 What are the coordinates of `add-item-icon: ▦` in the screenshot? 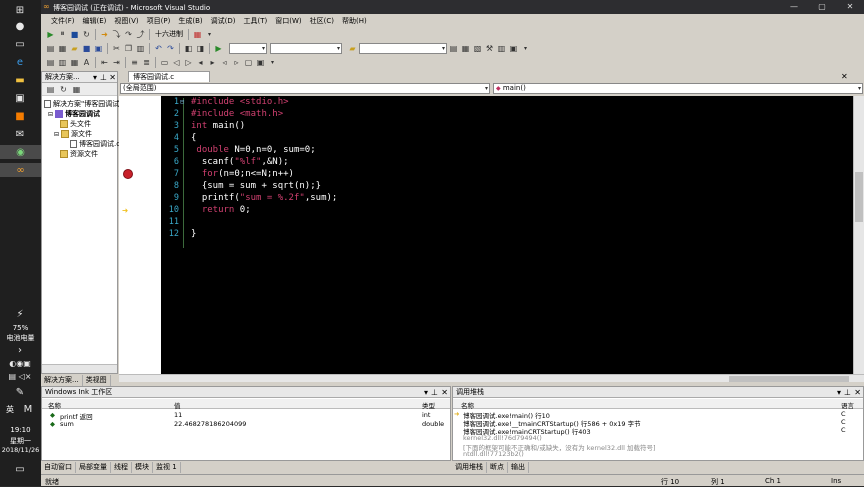 It's located at (62, 48).